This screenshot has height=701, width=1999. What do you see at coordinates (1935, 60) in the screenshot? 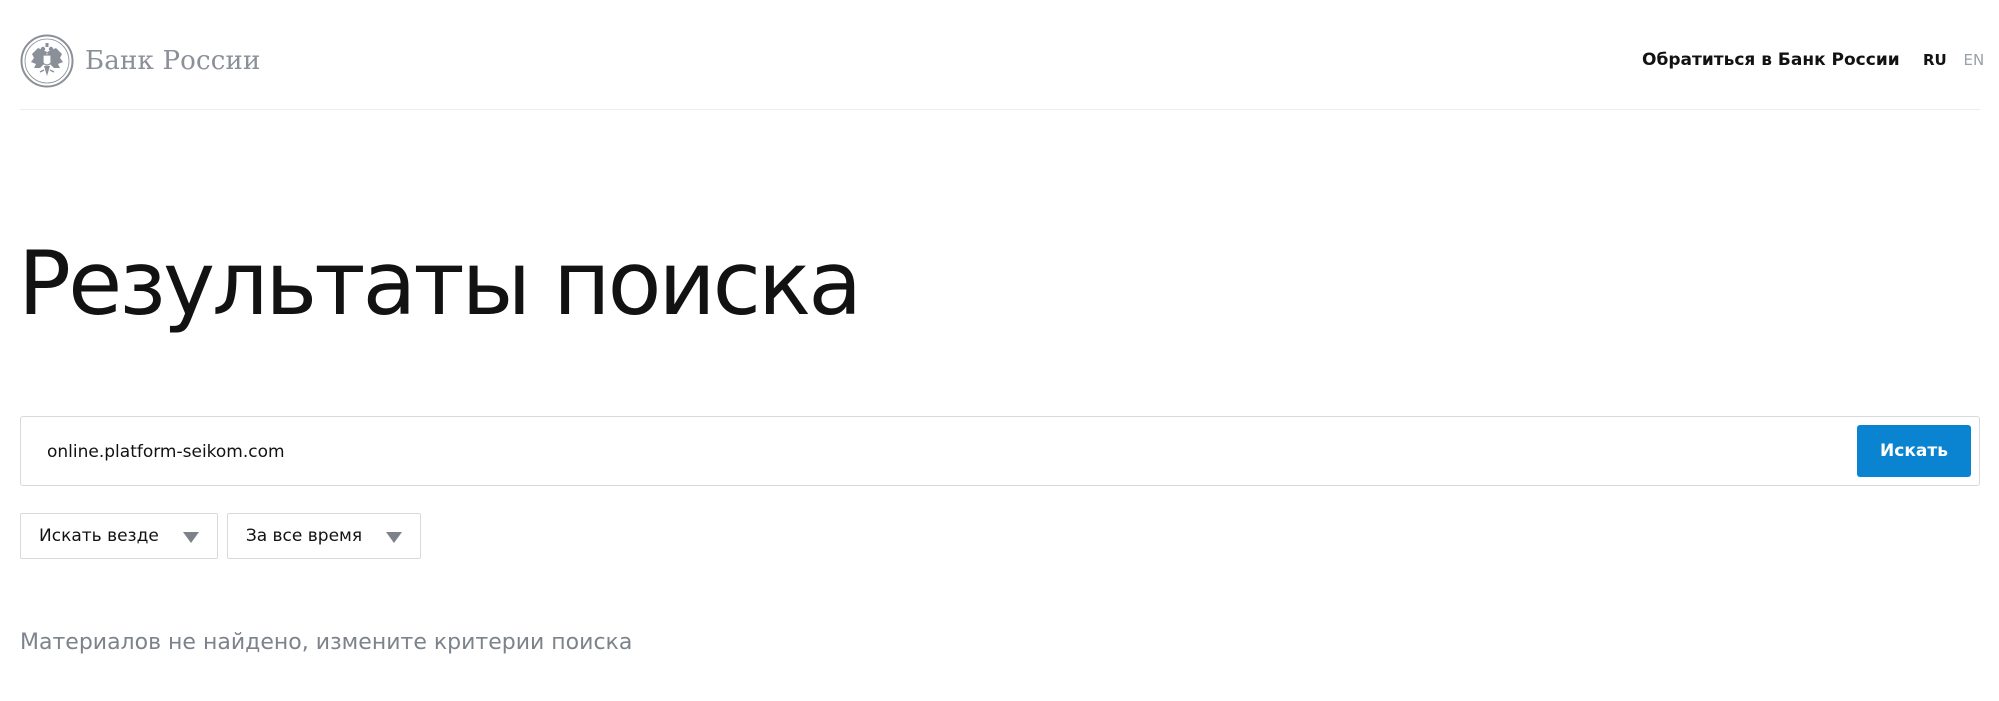
I see `lang-ru-link: RU` at bounding box center [1935, 60].